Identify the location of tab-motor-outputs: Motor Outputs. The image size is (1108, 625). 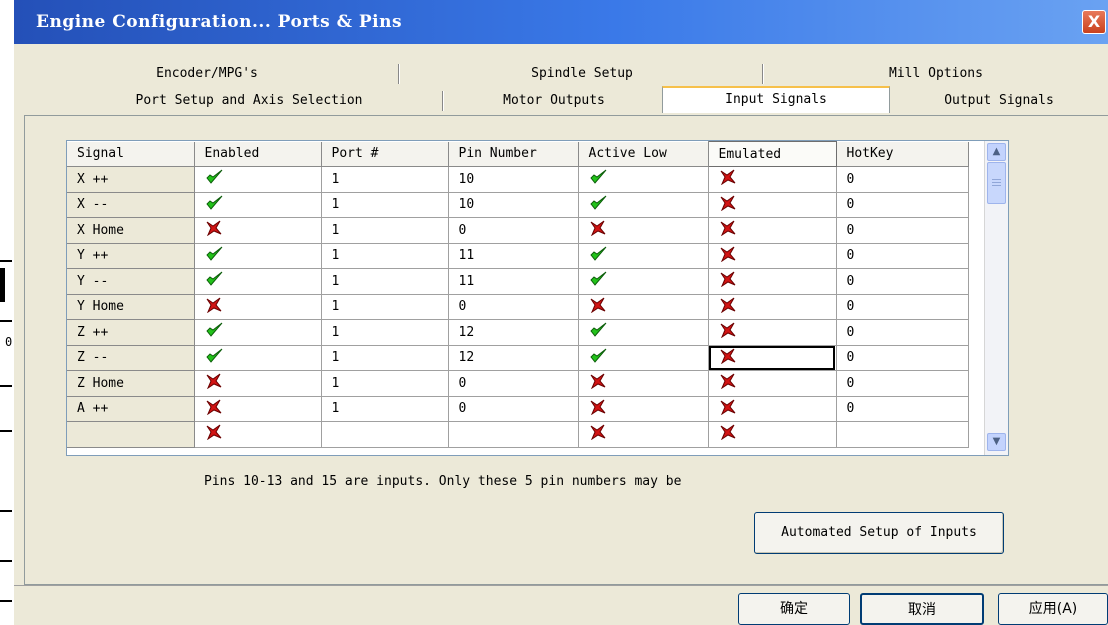
(554, 101).